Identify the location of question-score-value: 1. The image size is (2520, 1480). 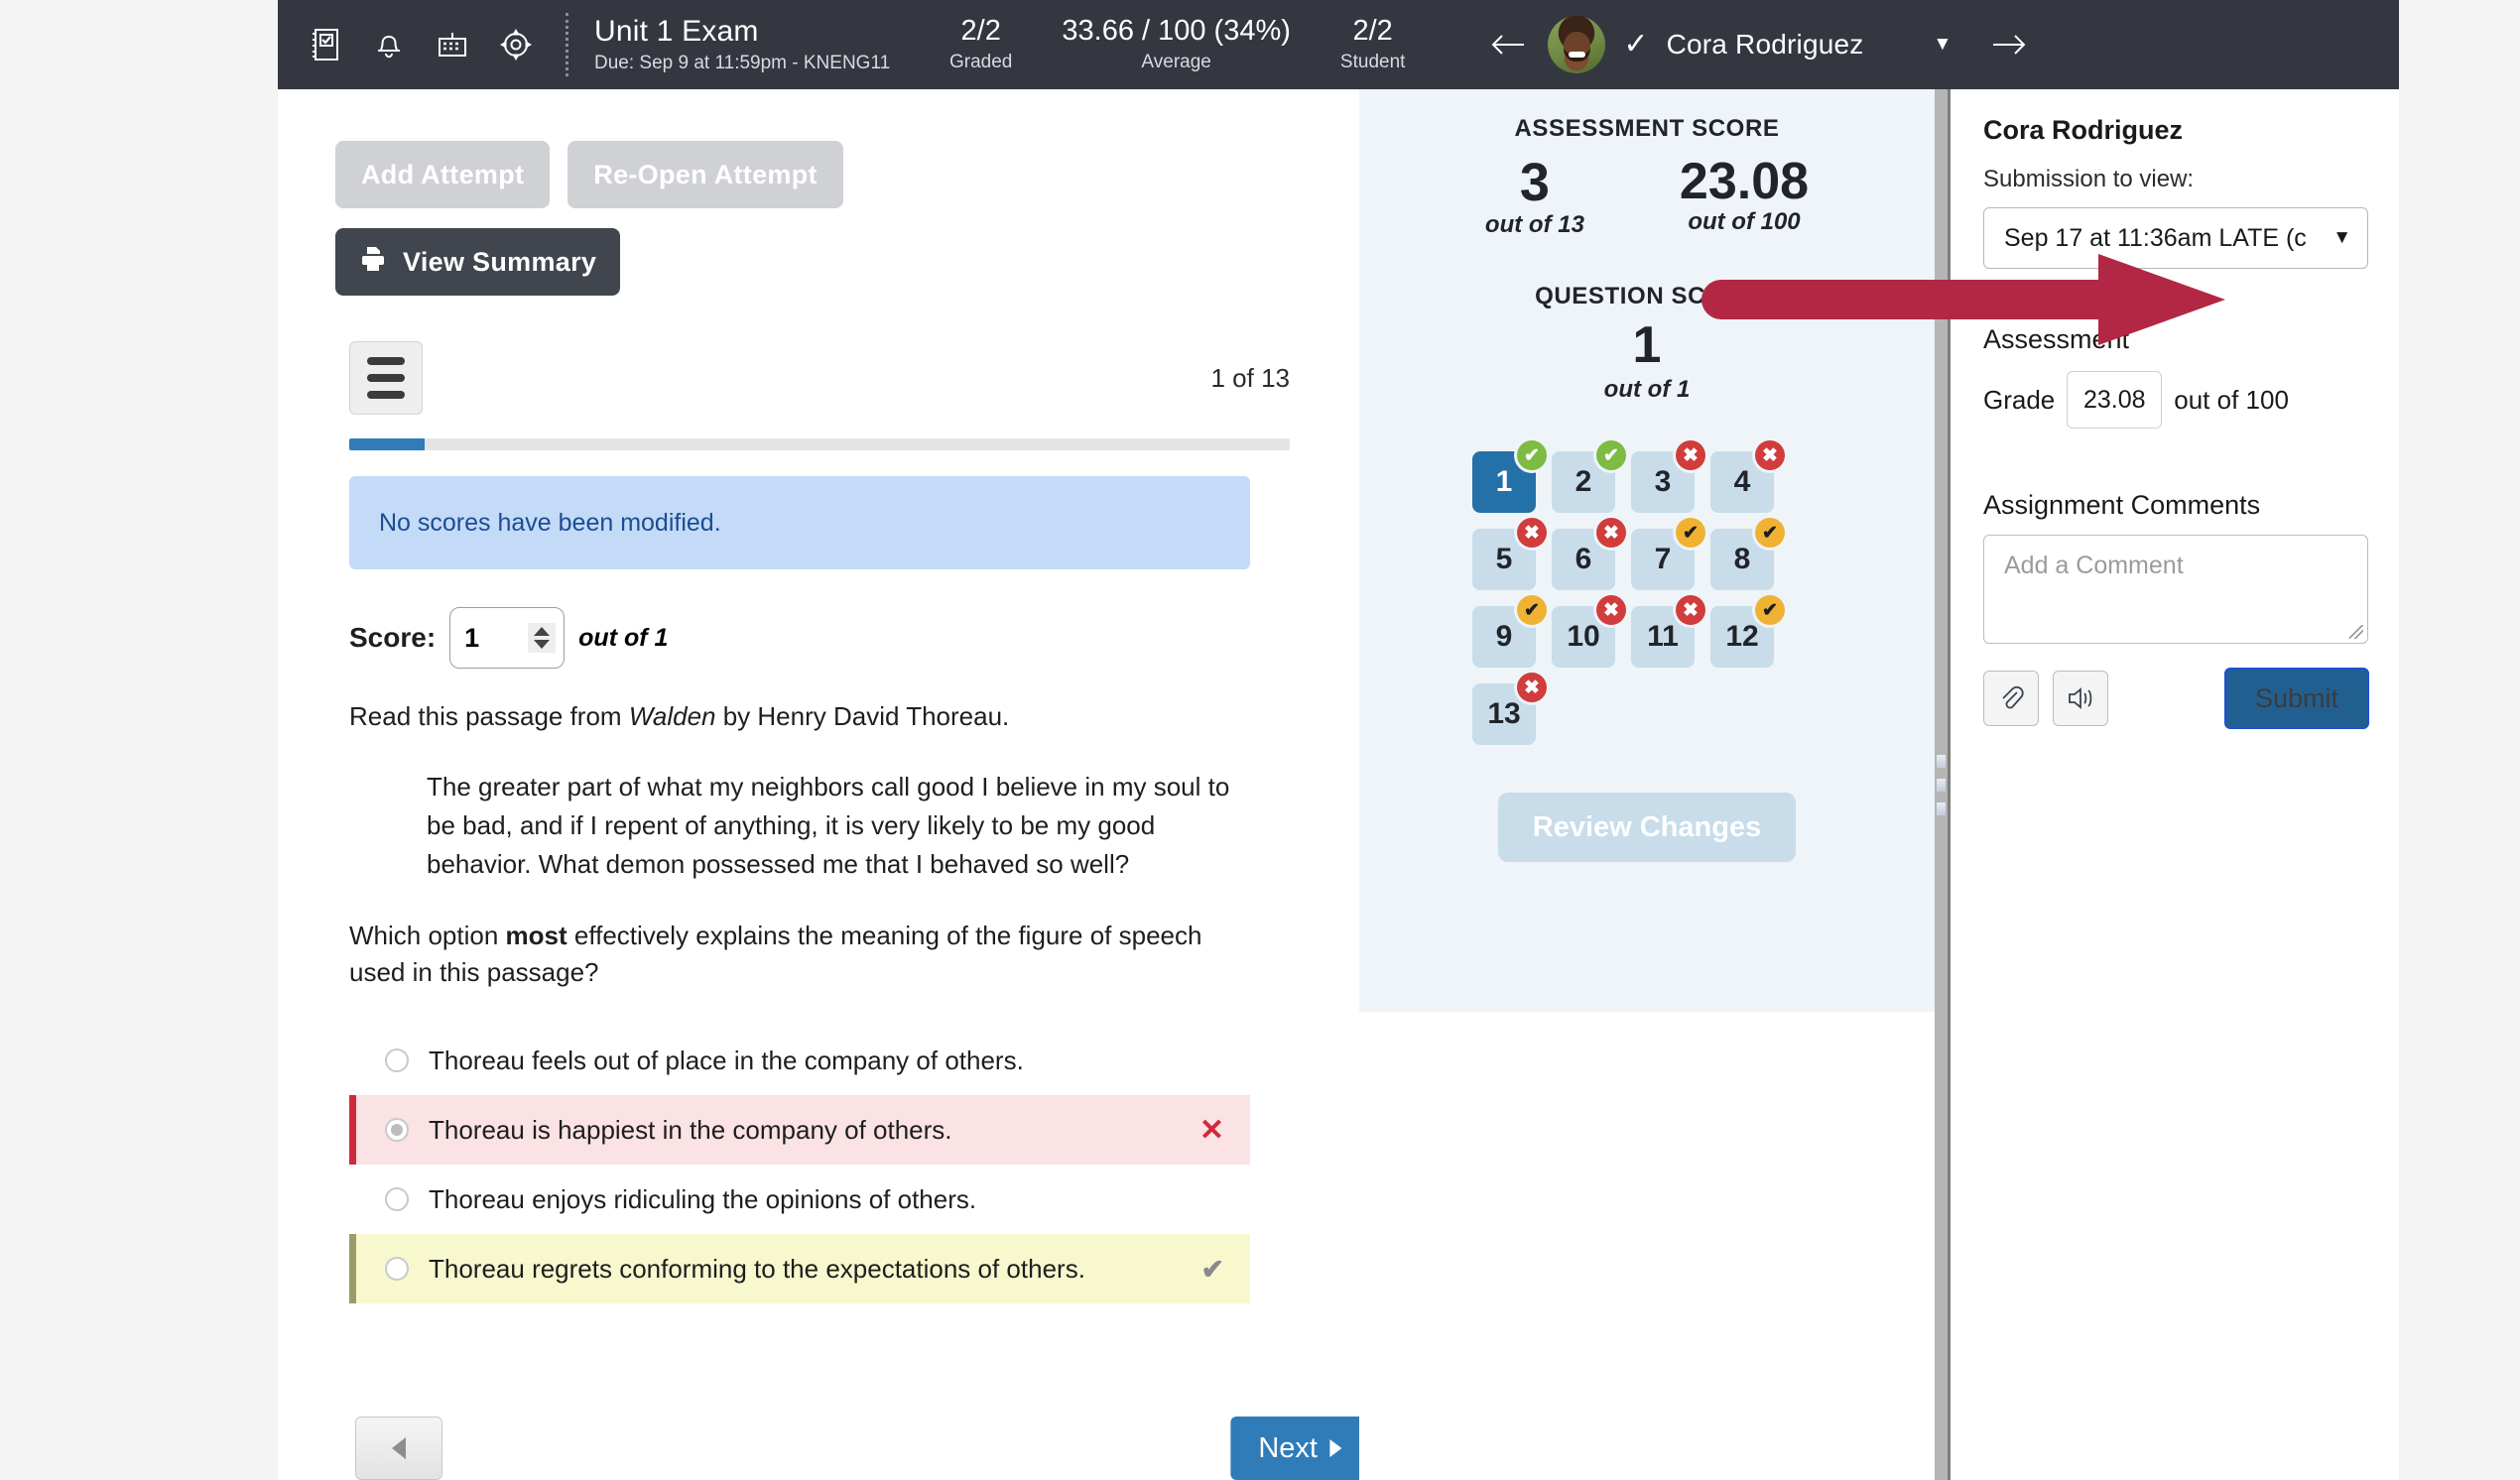
(1647, 344).